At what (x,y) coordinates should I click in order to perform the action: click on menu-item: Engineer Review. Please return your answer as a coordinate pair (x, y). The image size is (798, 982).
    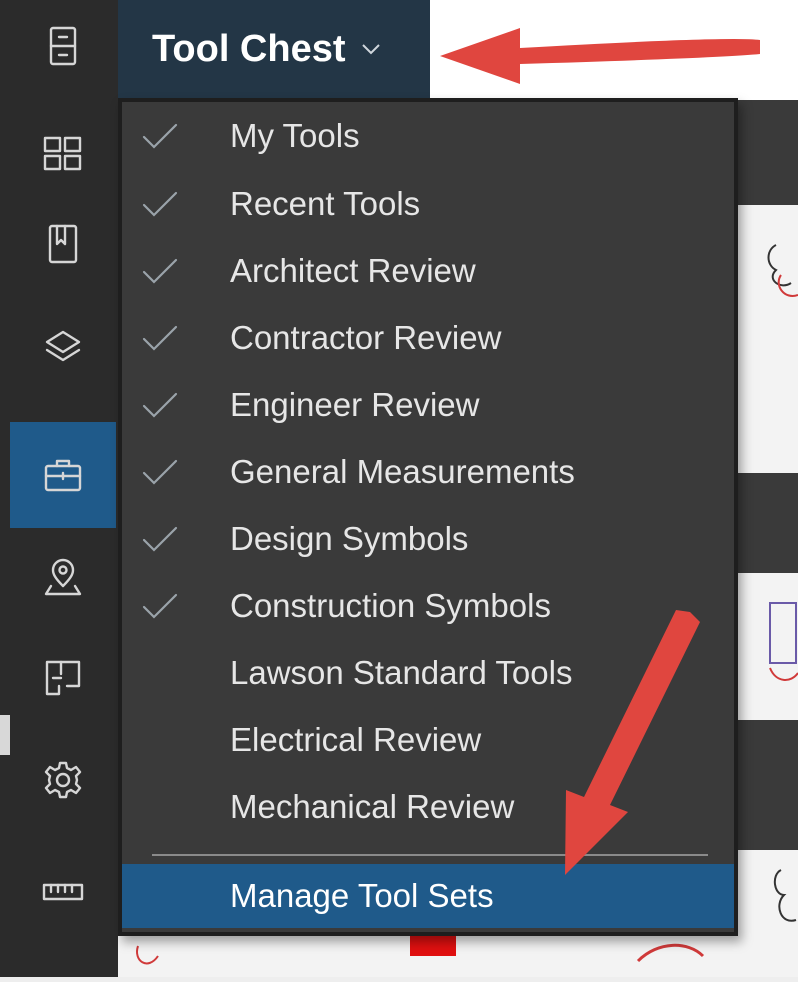
    Looking at the image, I should click on (428, 404).